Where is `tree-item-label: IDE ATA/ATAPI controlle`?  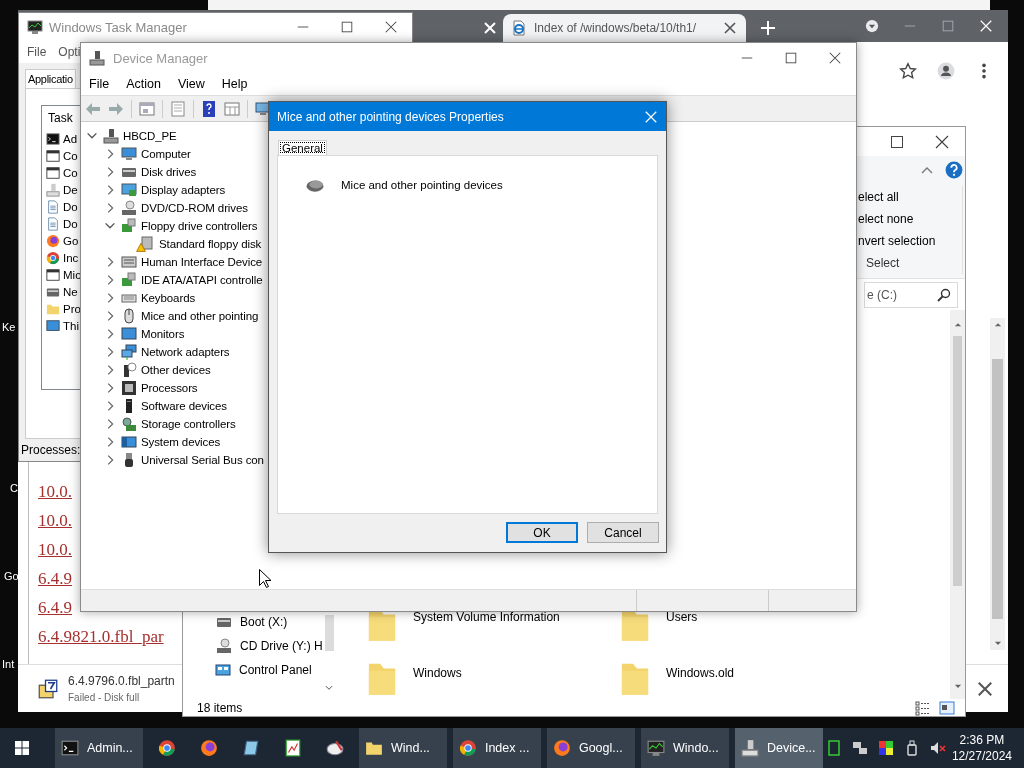
tree-item-label: IDE ATA/ATAPI controlle is located at coordinates (202, 280).